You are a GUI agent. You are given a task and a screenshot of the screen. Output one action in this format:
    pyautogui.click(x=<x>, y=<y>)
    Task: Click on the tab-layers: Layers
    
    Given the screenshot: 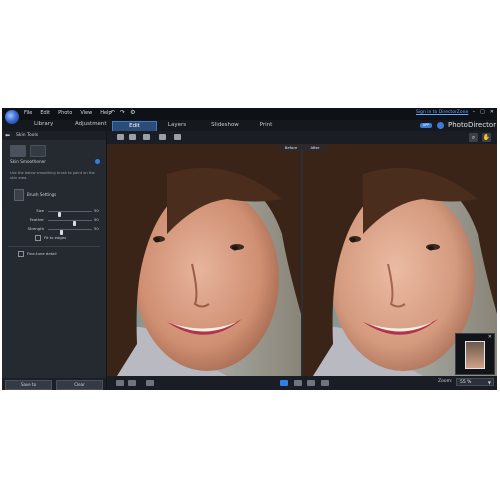 What is the action you would take?
    pyautogui.click(x=177, y=125)
    